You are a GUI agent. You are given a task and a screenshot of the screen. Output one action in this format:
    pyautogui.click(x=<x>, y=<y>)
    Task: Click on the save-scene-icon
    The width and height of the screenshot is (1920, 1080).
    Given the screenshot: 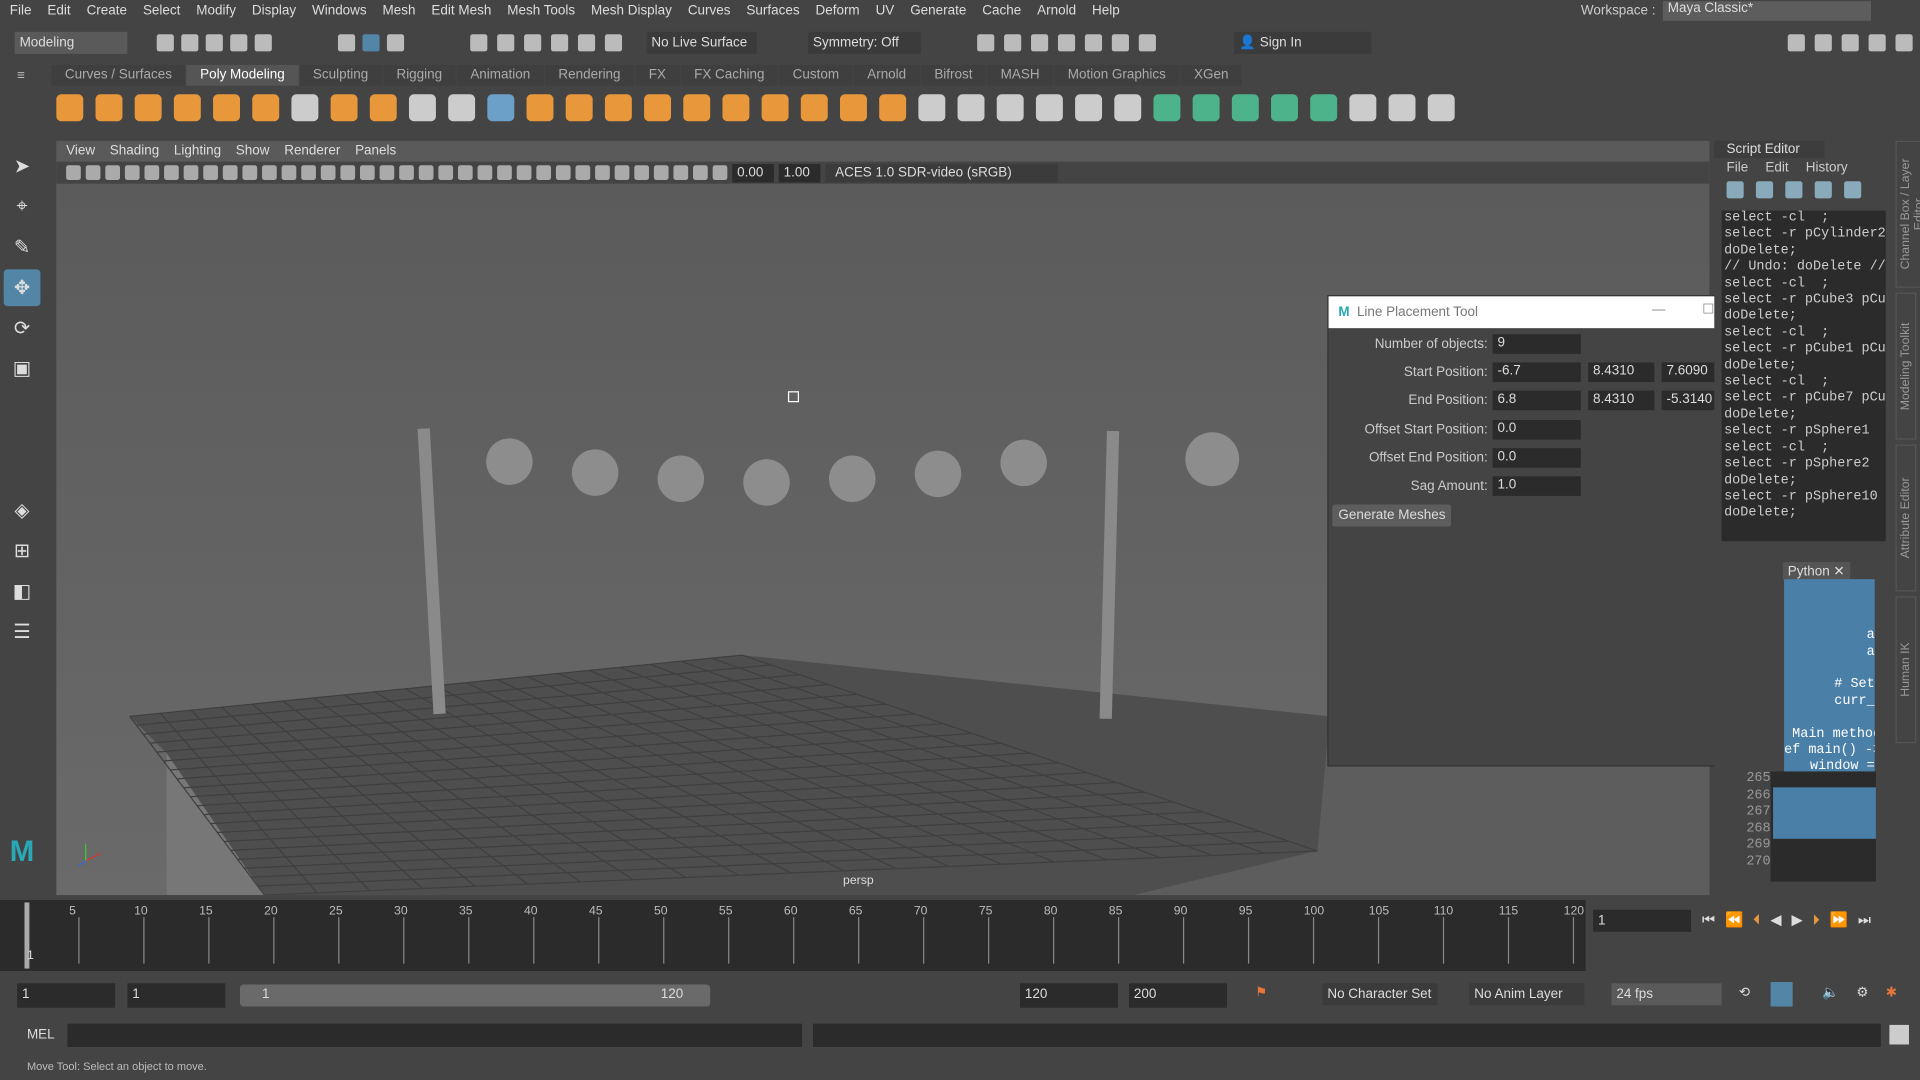 What is the action you would take?
    pyautogui.click(x=214, y=43)
    